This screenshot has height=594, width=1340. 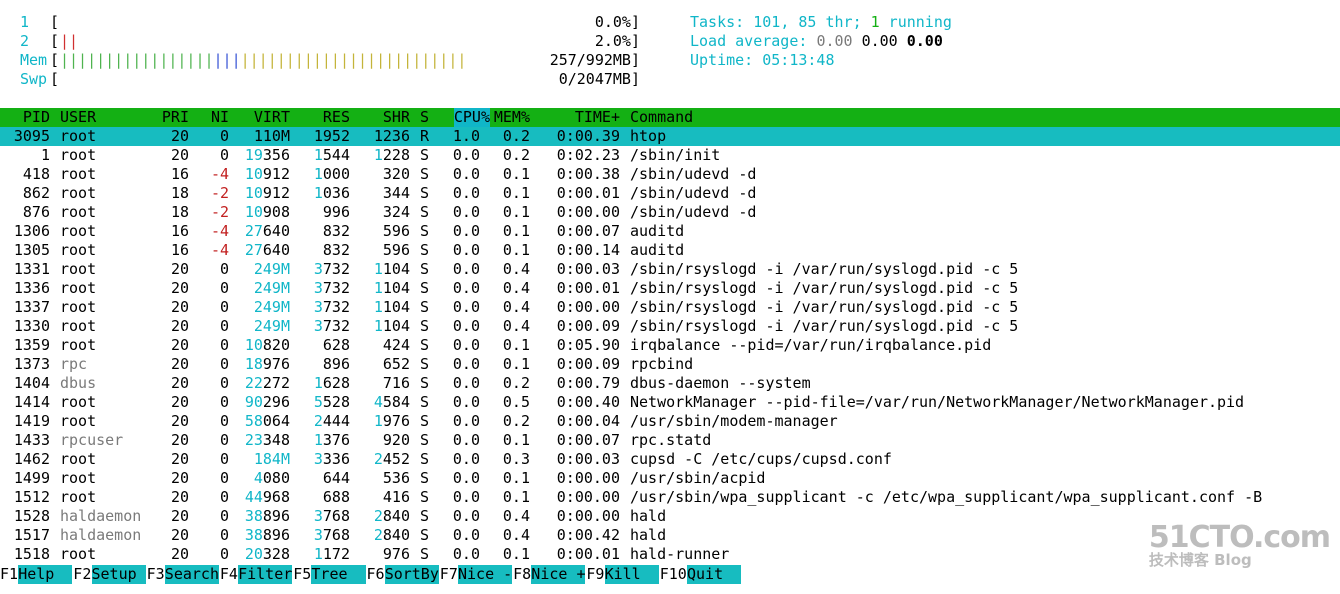 What do you see at coordinates (82, 574) in the screenshot?
I see `fkey-f2: F2` at bounding box center [82, 574].